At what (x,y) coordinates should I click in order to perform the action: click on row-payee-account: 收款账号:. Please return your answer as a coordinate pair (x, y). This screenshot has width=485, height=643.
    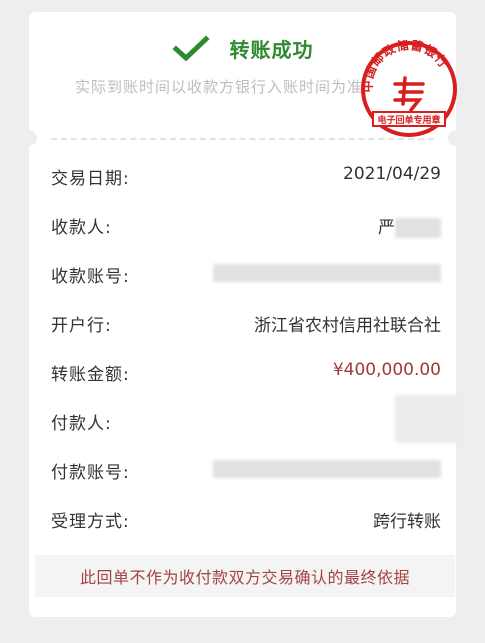
    Looking at the image, I should click on (246, 286).